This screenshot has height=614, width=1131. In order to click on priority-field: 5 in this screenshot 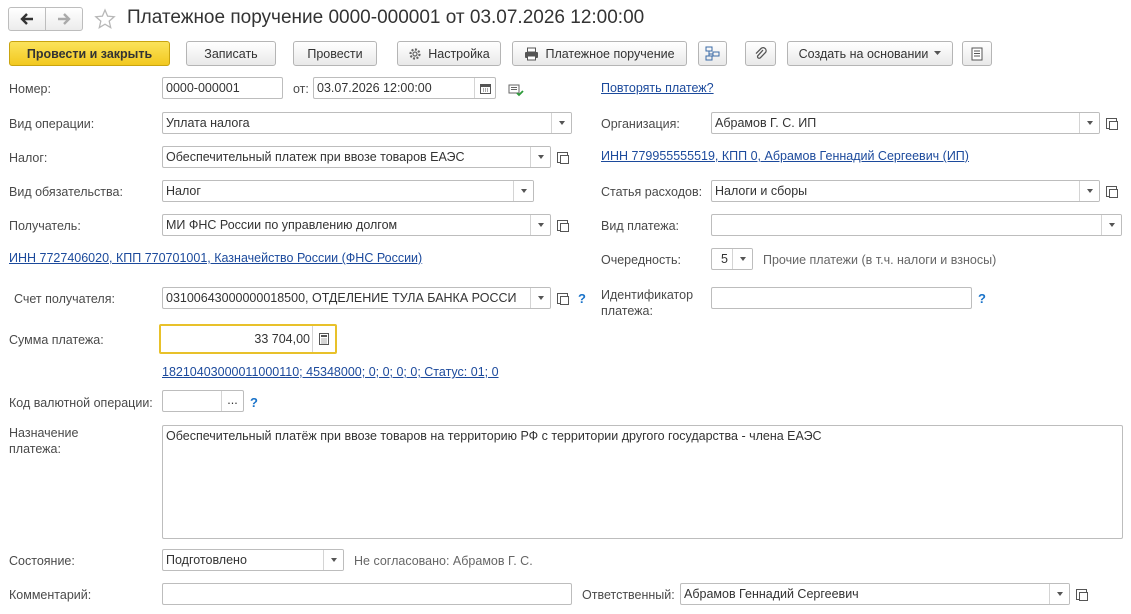, I will do `click(732, 259)`.